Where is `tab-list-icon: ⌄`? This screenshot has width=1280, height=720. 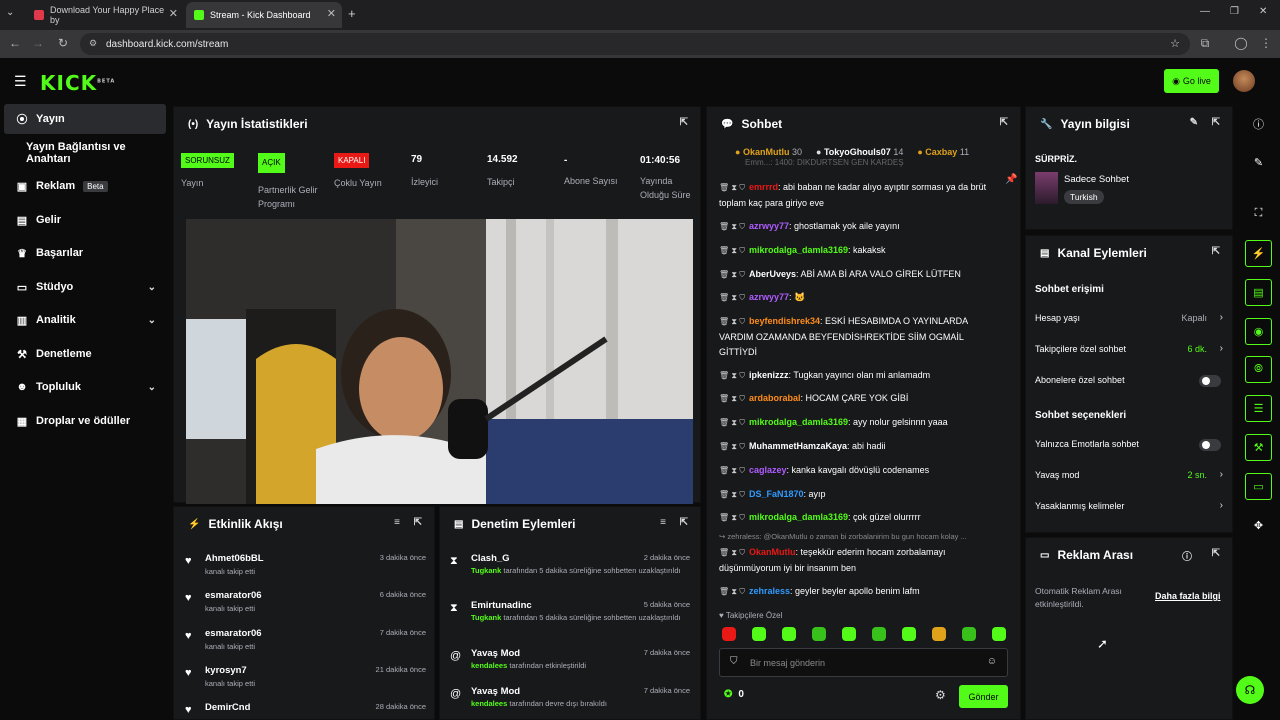 tab-list-icon: ⌄ is located at coordinates (10, 12).